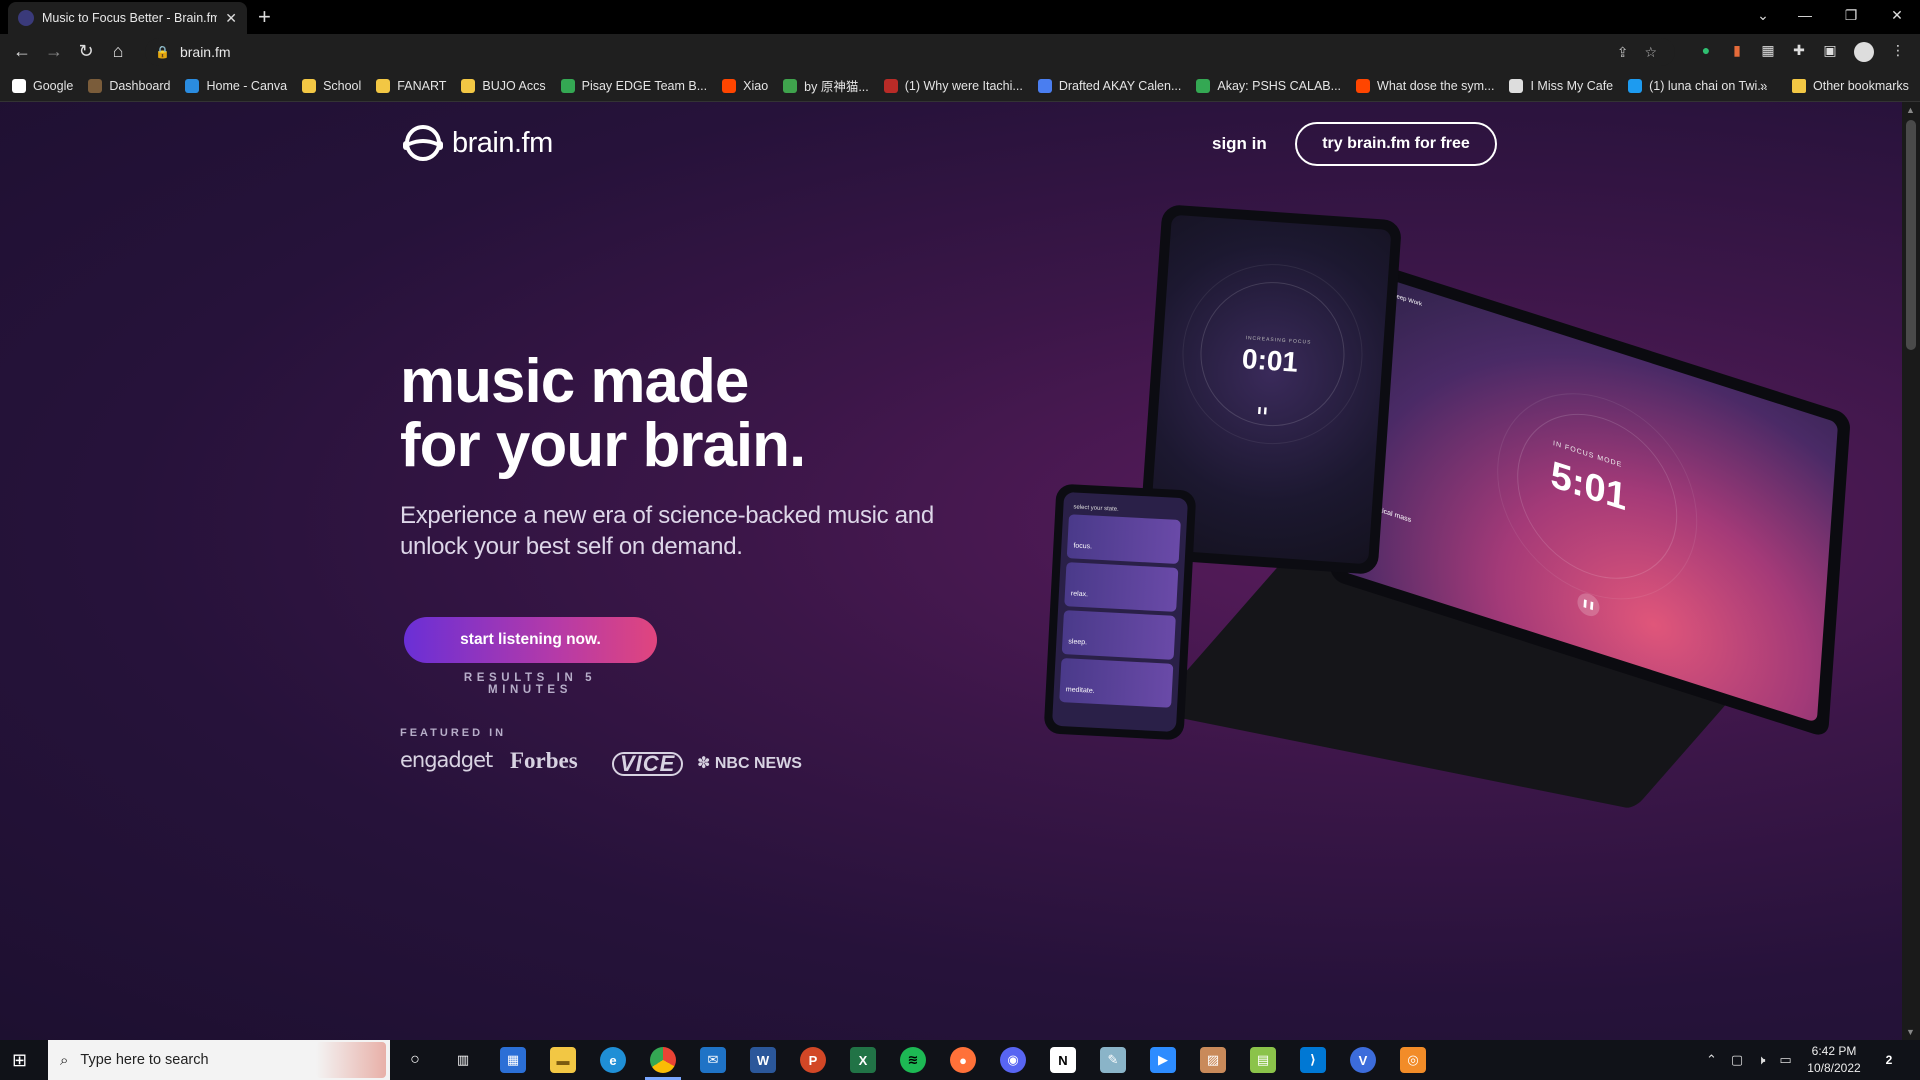  I want to click on leaf-icon, so click(790, 85).